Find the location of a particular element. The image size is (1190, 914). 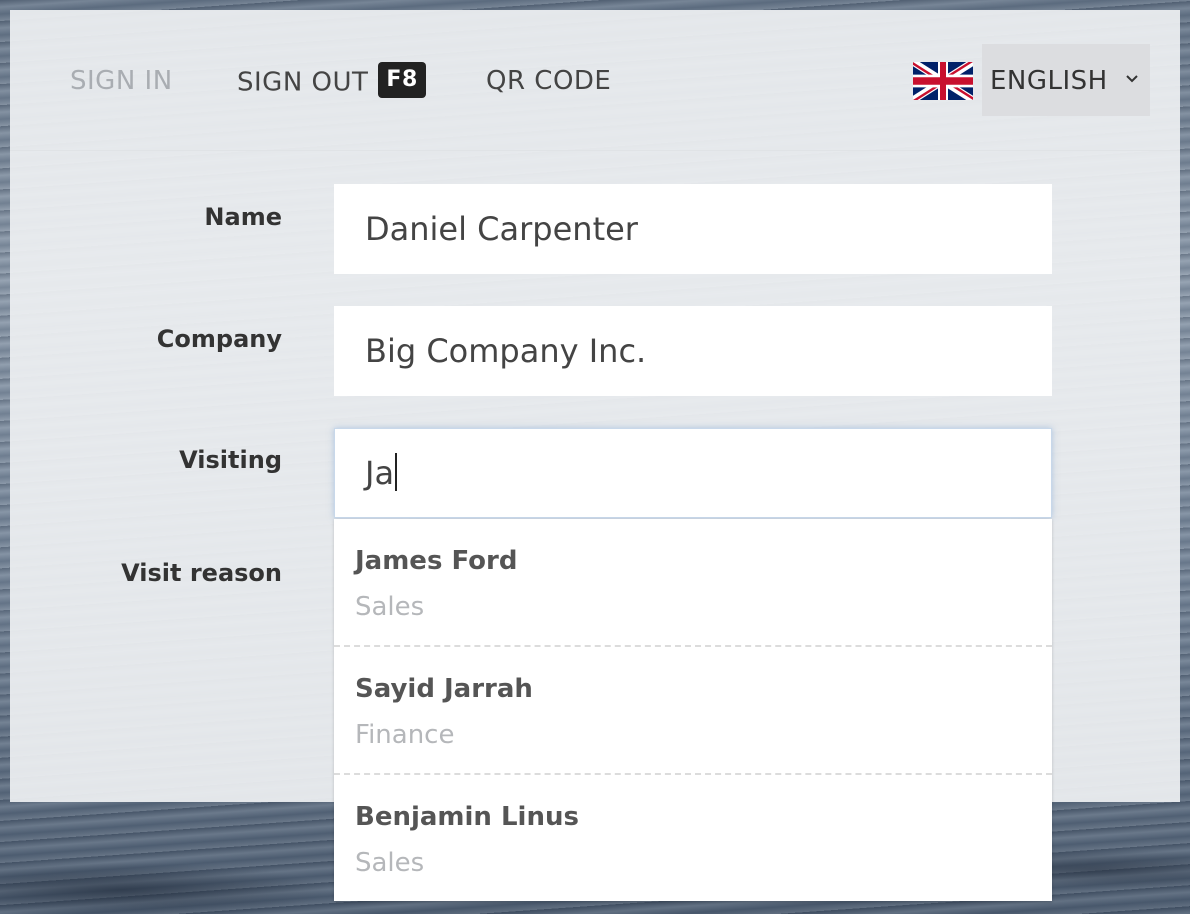

suggestion-item: Benjamin Linus Sales is located at coordinates (693, 838).